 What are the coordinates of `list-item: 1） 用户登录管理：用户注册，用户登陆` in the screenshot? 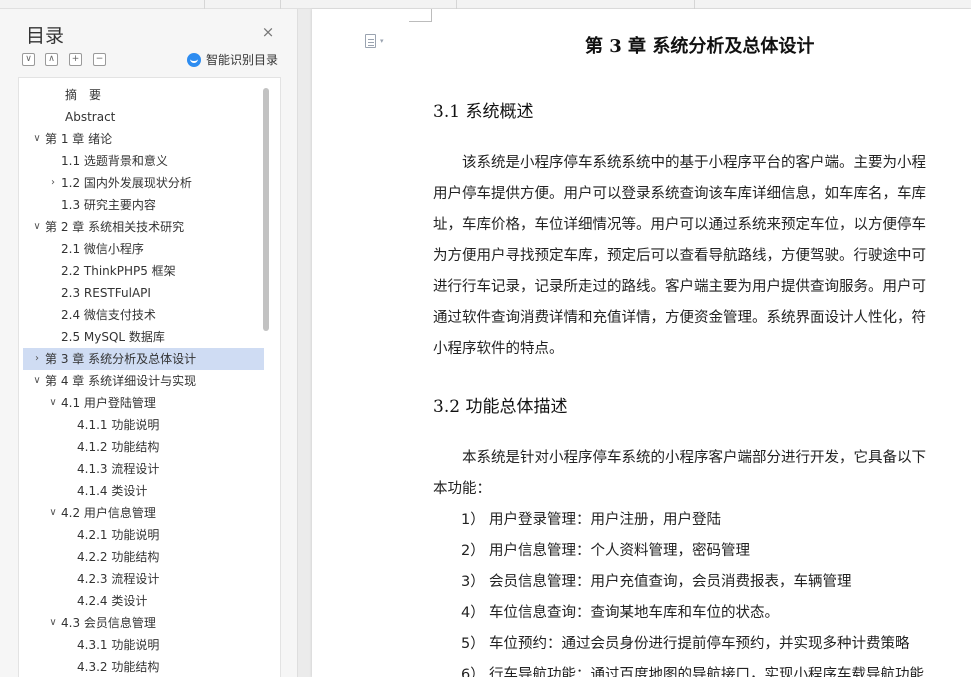 It's located at (591, 518).